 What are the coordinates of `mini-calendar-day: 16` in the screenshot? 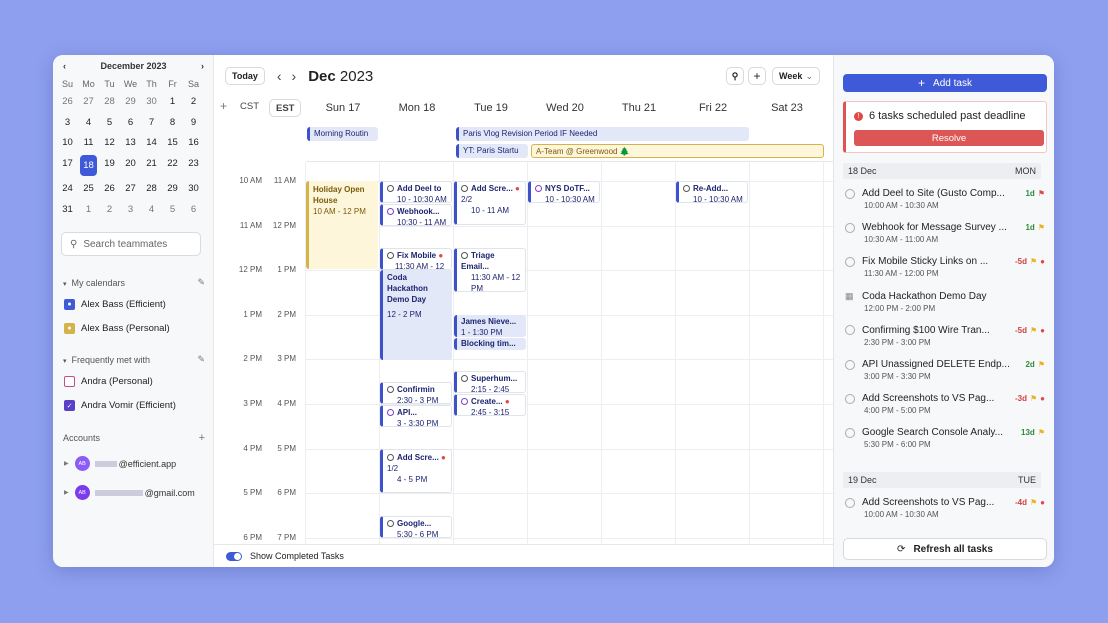 It's located at (193, 143).